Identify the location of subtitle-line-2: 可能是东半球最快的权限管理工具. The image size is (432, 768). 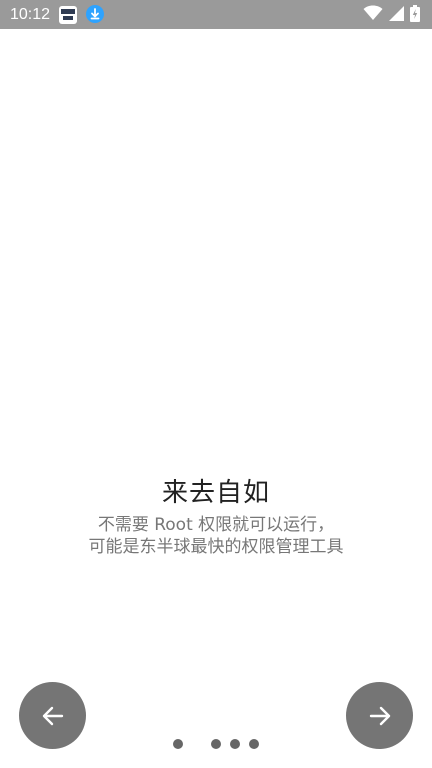
(216, 547).